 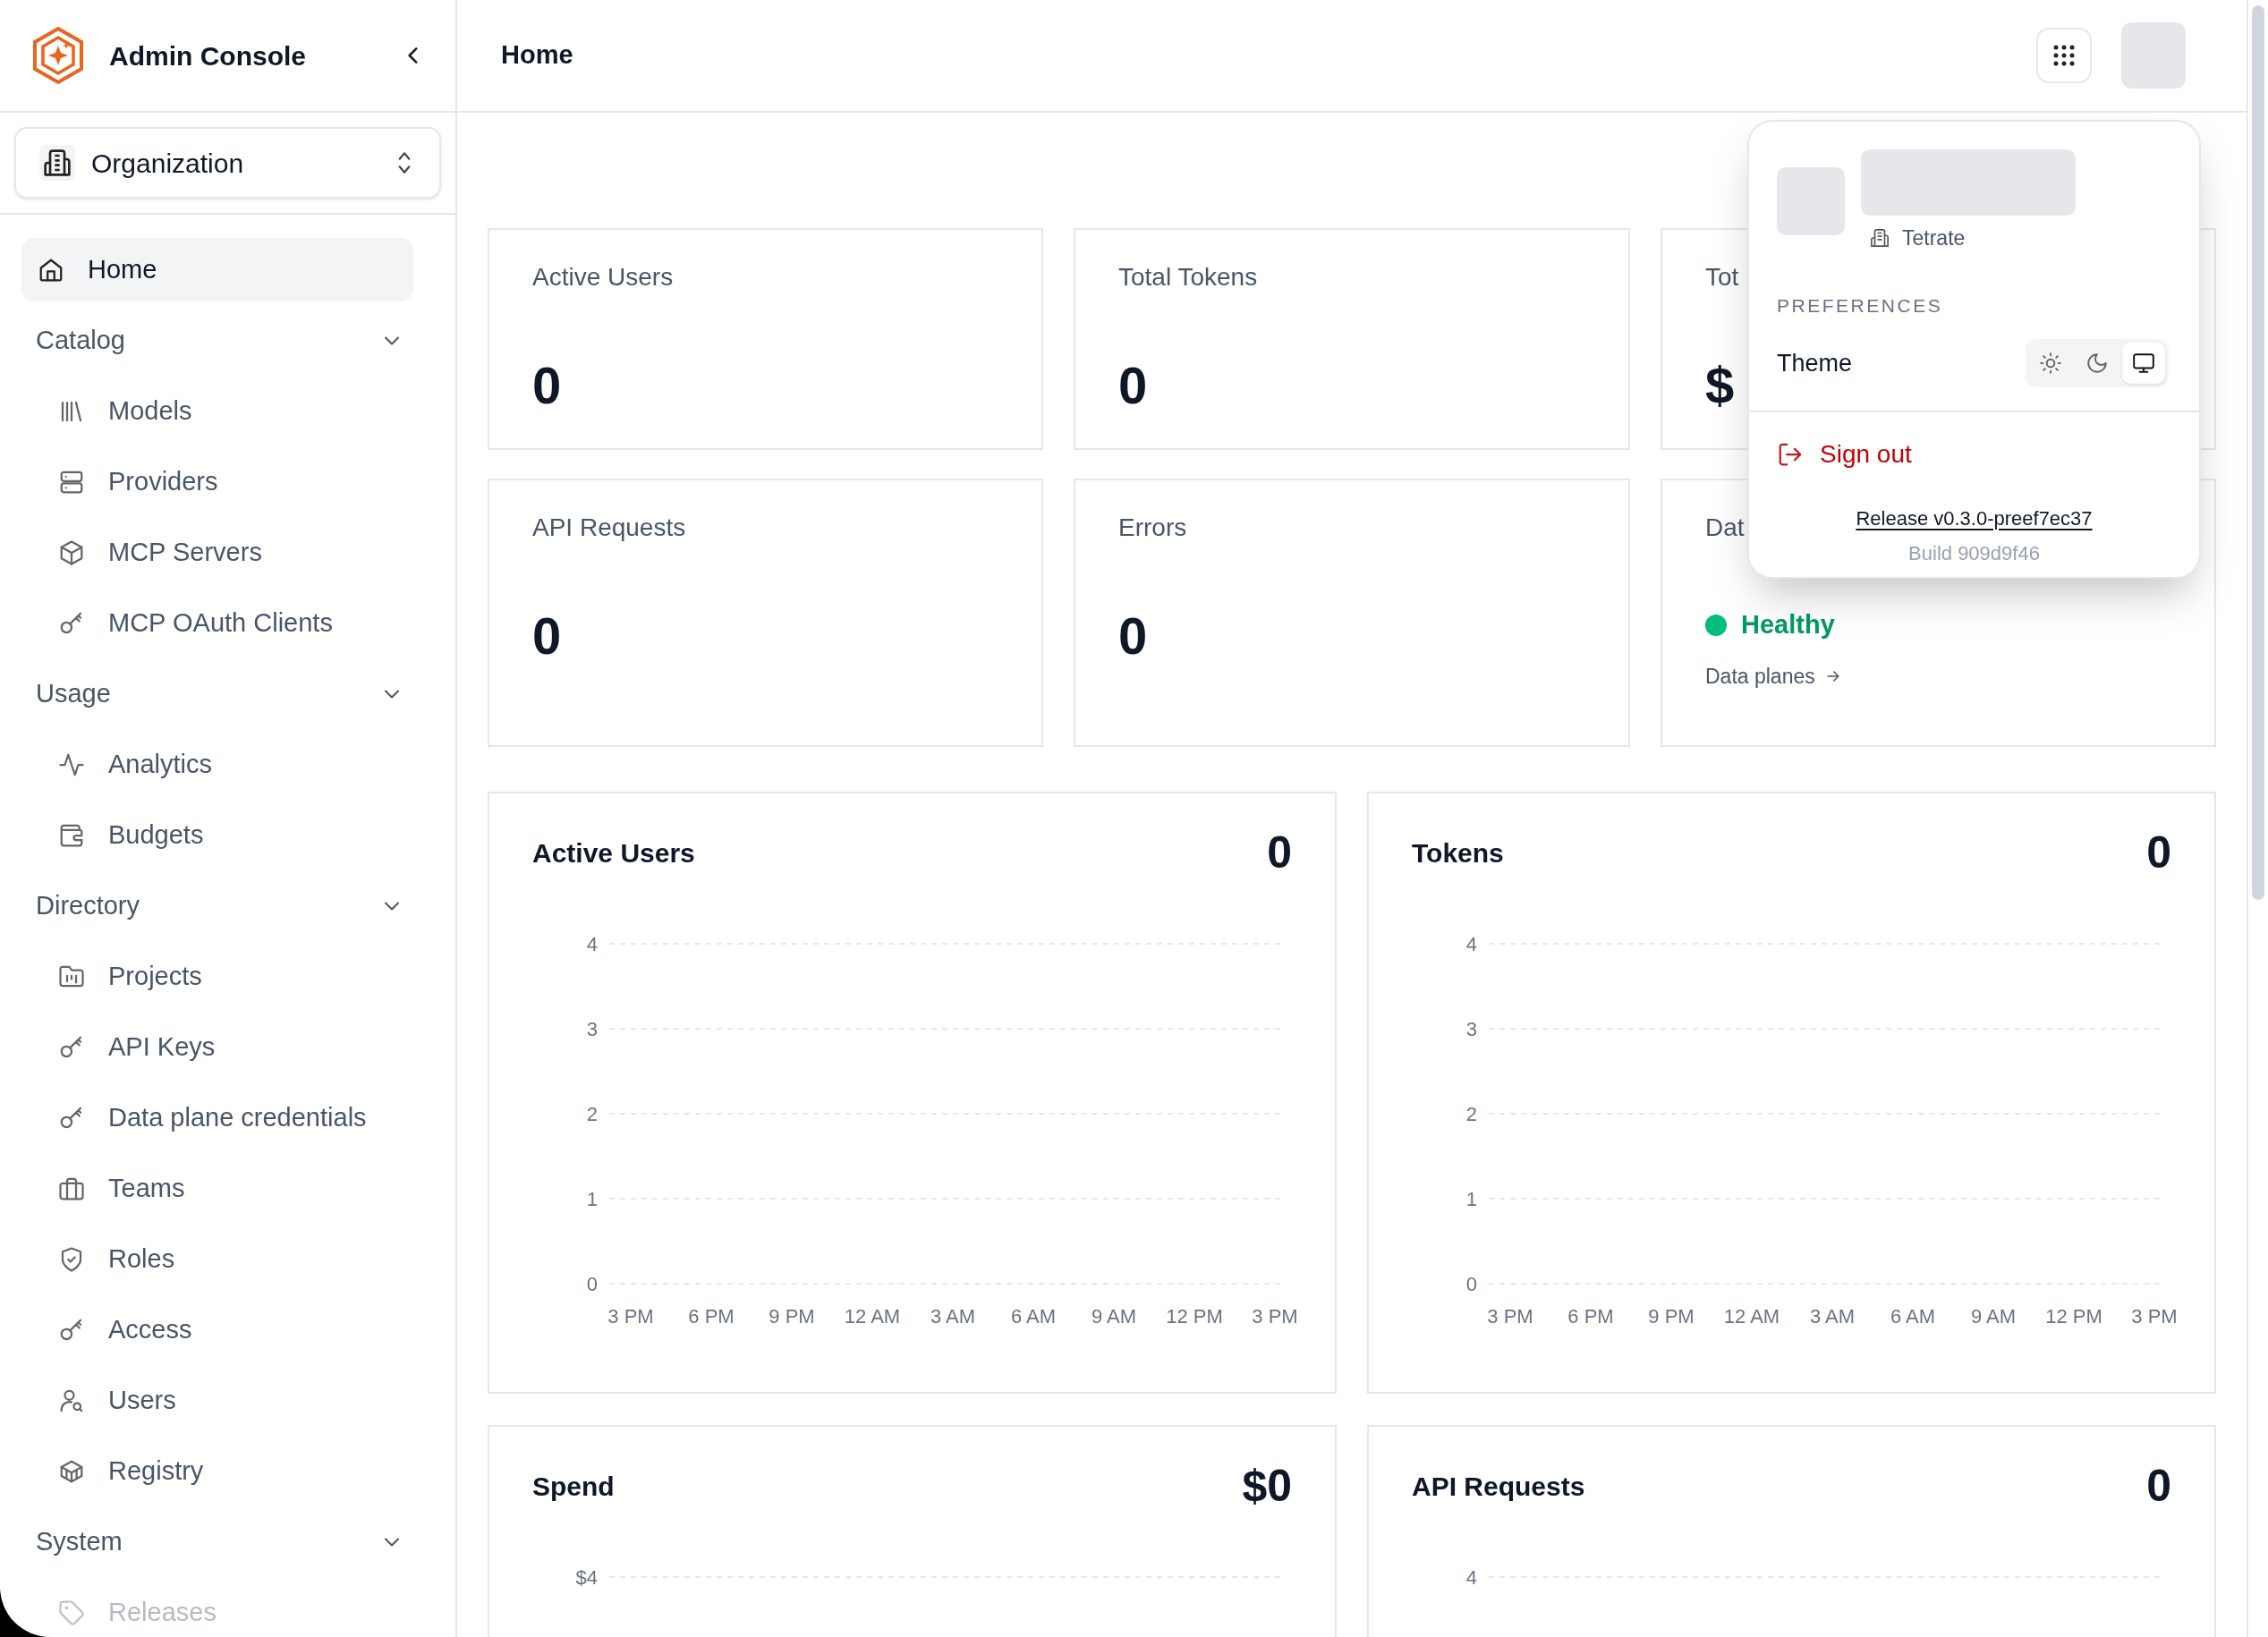 I want to click on cube-icon, so click(x=71, y=552).